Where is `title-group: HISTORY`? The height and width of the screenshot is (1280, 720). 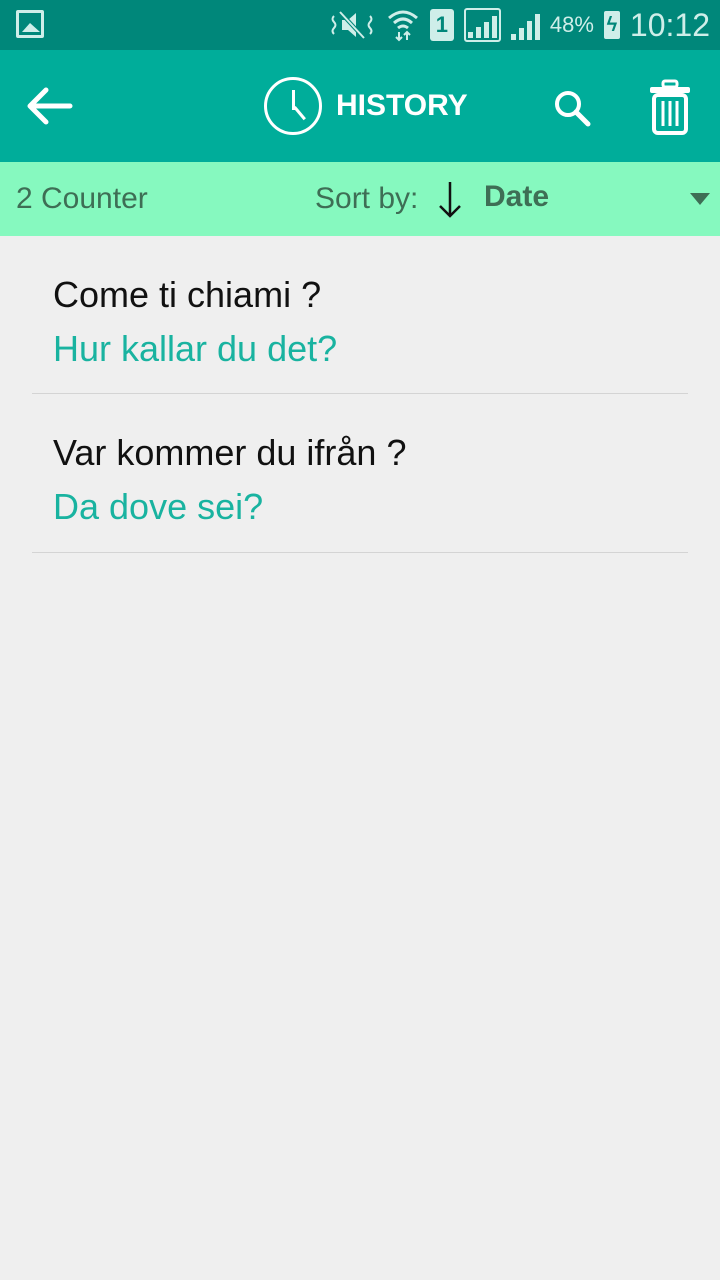 title-group: HISTORY is located at coordinates (366, 106).